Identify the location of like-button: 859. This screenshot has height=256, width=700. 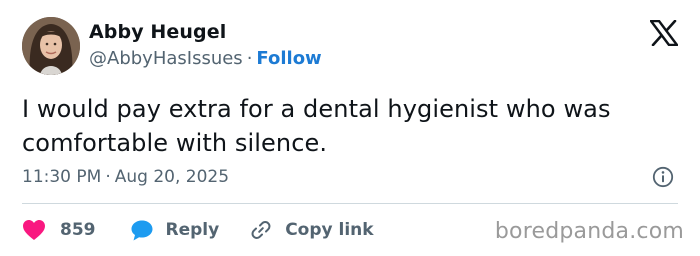
(59, 230).